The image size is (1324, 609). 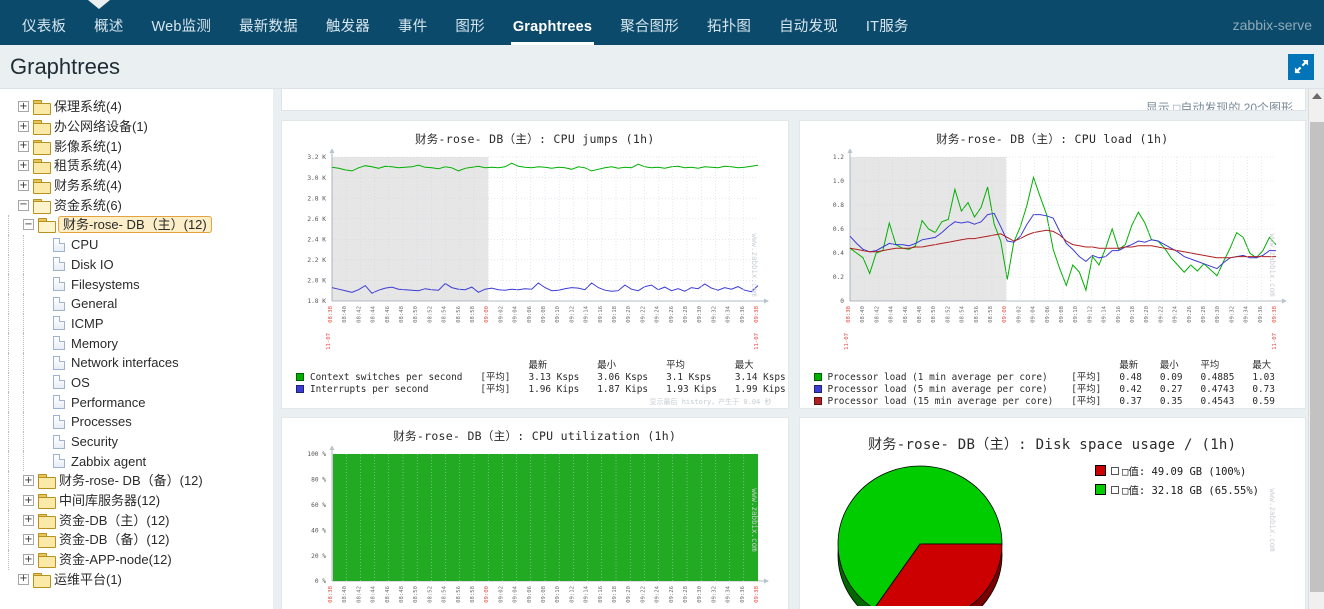 What do you see at coordinates (1316, 96) in the screenshot?
I see `scroll-up-arrow-icon` at bounding box center [1316, 96].